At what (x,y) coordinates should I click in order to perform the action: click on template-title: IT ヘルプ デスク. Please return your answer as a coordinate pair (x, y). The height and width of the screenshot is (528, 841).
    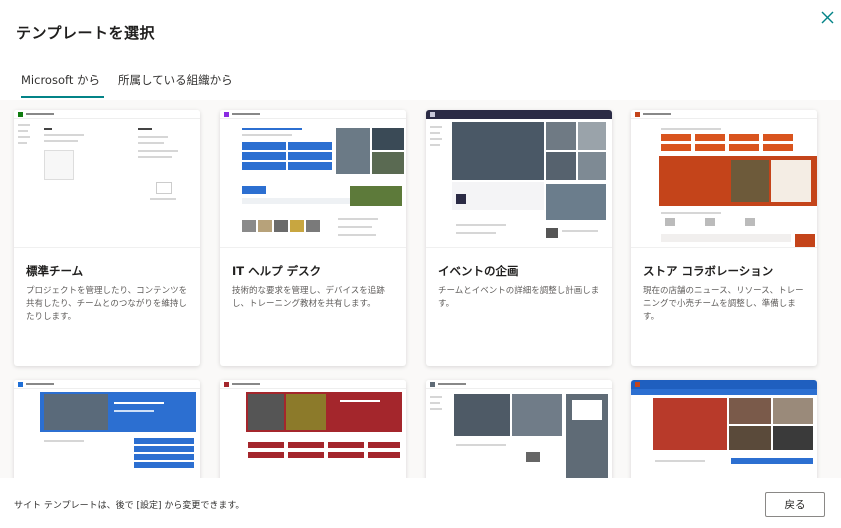
    Looking at the image, I should click on (277, 271).